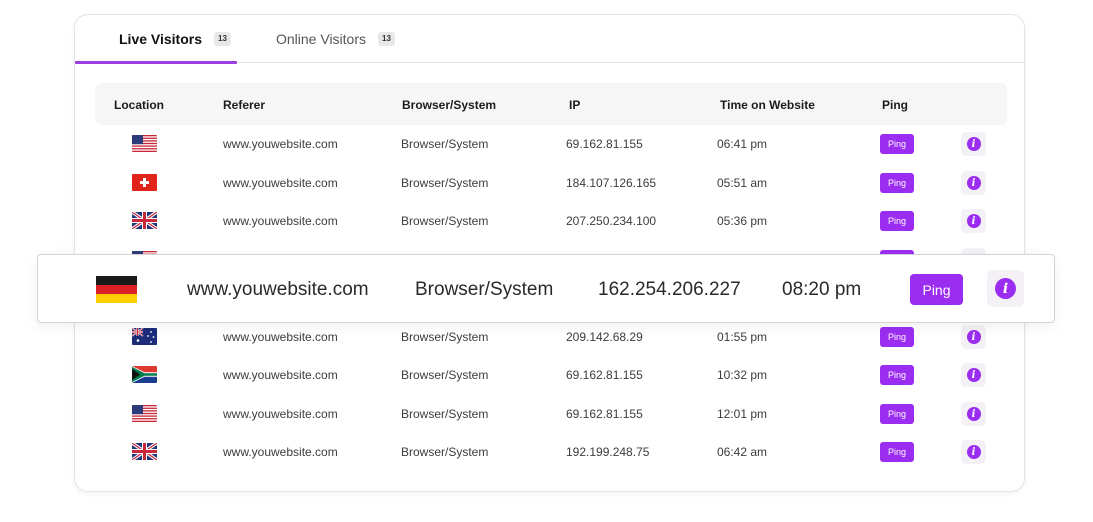 This screenshot has width=1093, height=522. Describe the element at coordinates (822, 289) in the screenshot. I see `row-time: 08:20 pm` at that location.